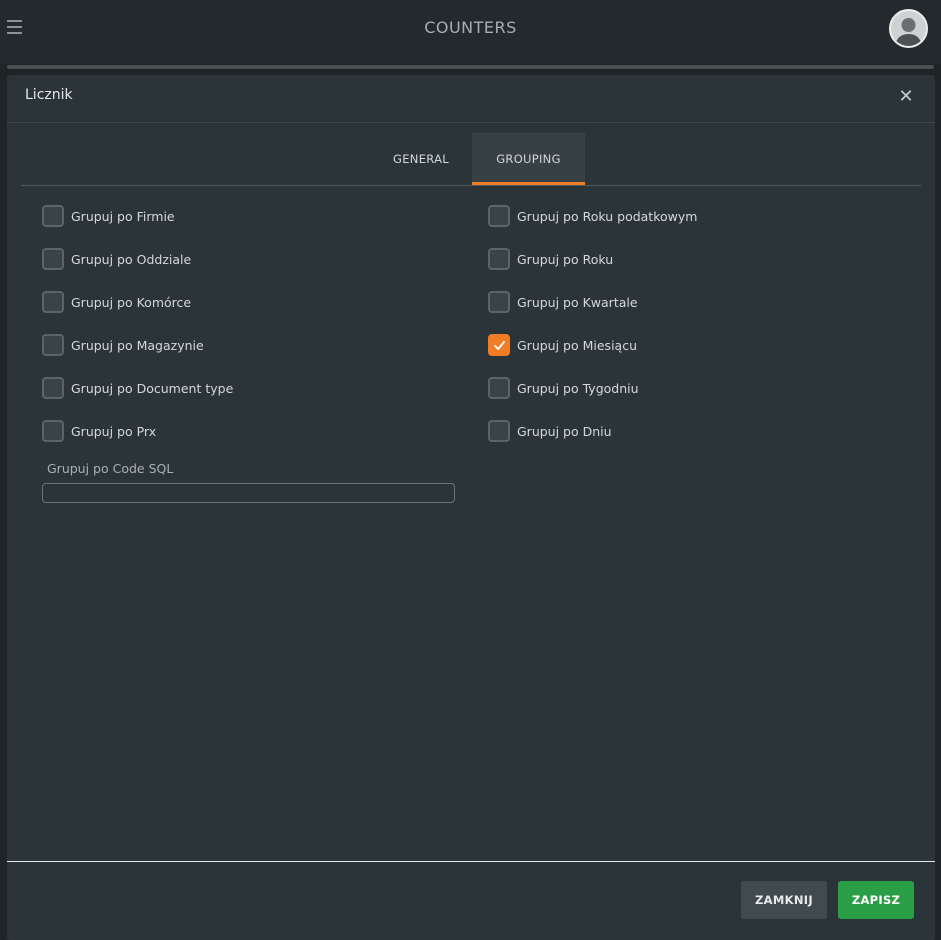  Describe the element at coordinates (906, 97) in the screenshot. I see `close-icon: ✕` at that location.